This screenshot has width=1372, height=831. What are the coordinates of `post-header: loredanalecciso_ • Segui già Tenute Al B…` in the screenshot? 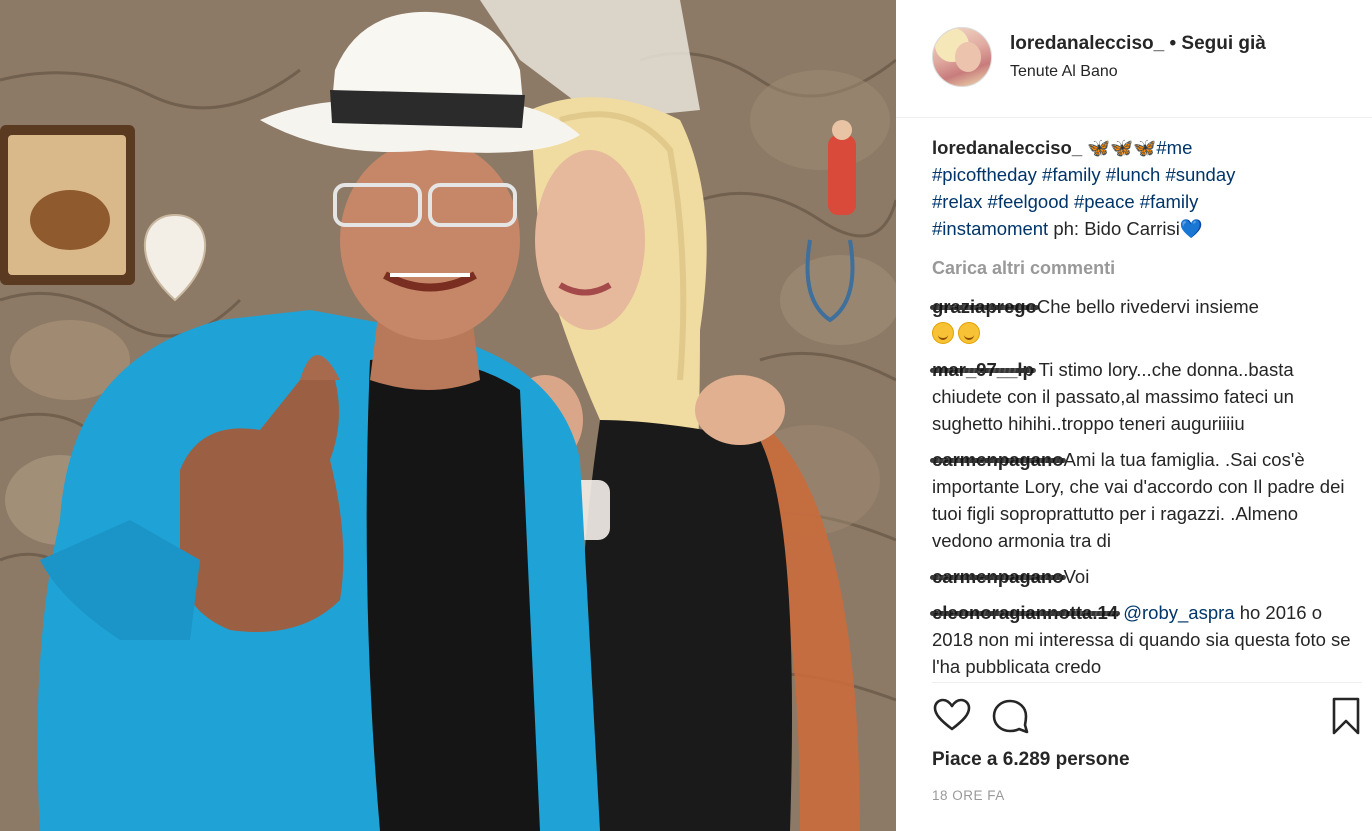 It's located at (1134, 59).